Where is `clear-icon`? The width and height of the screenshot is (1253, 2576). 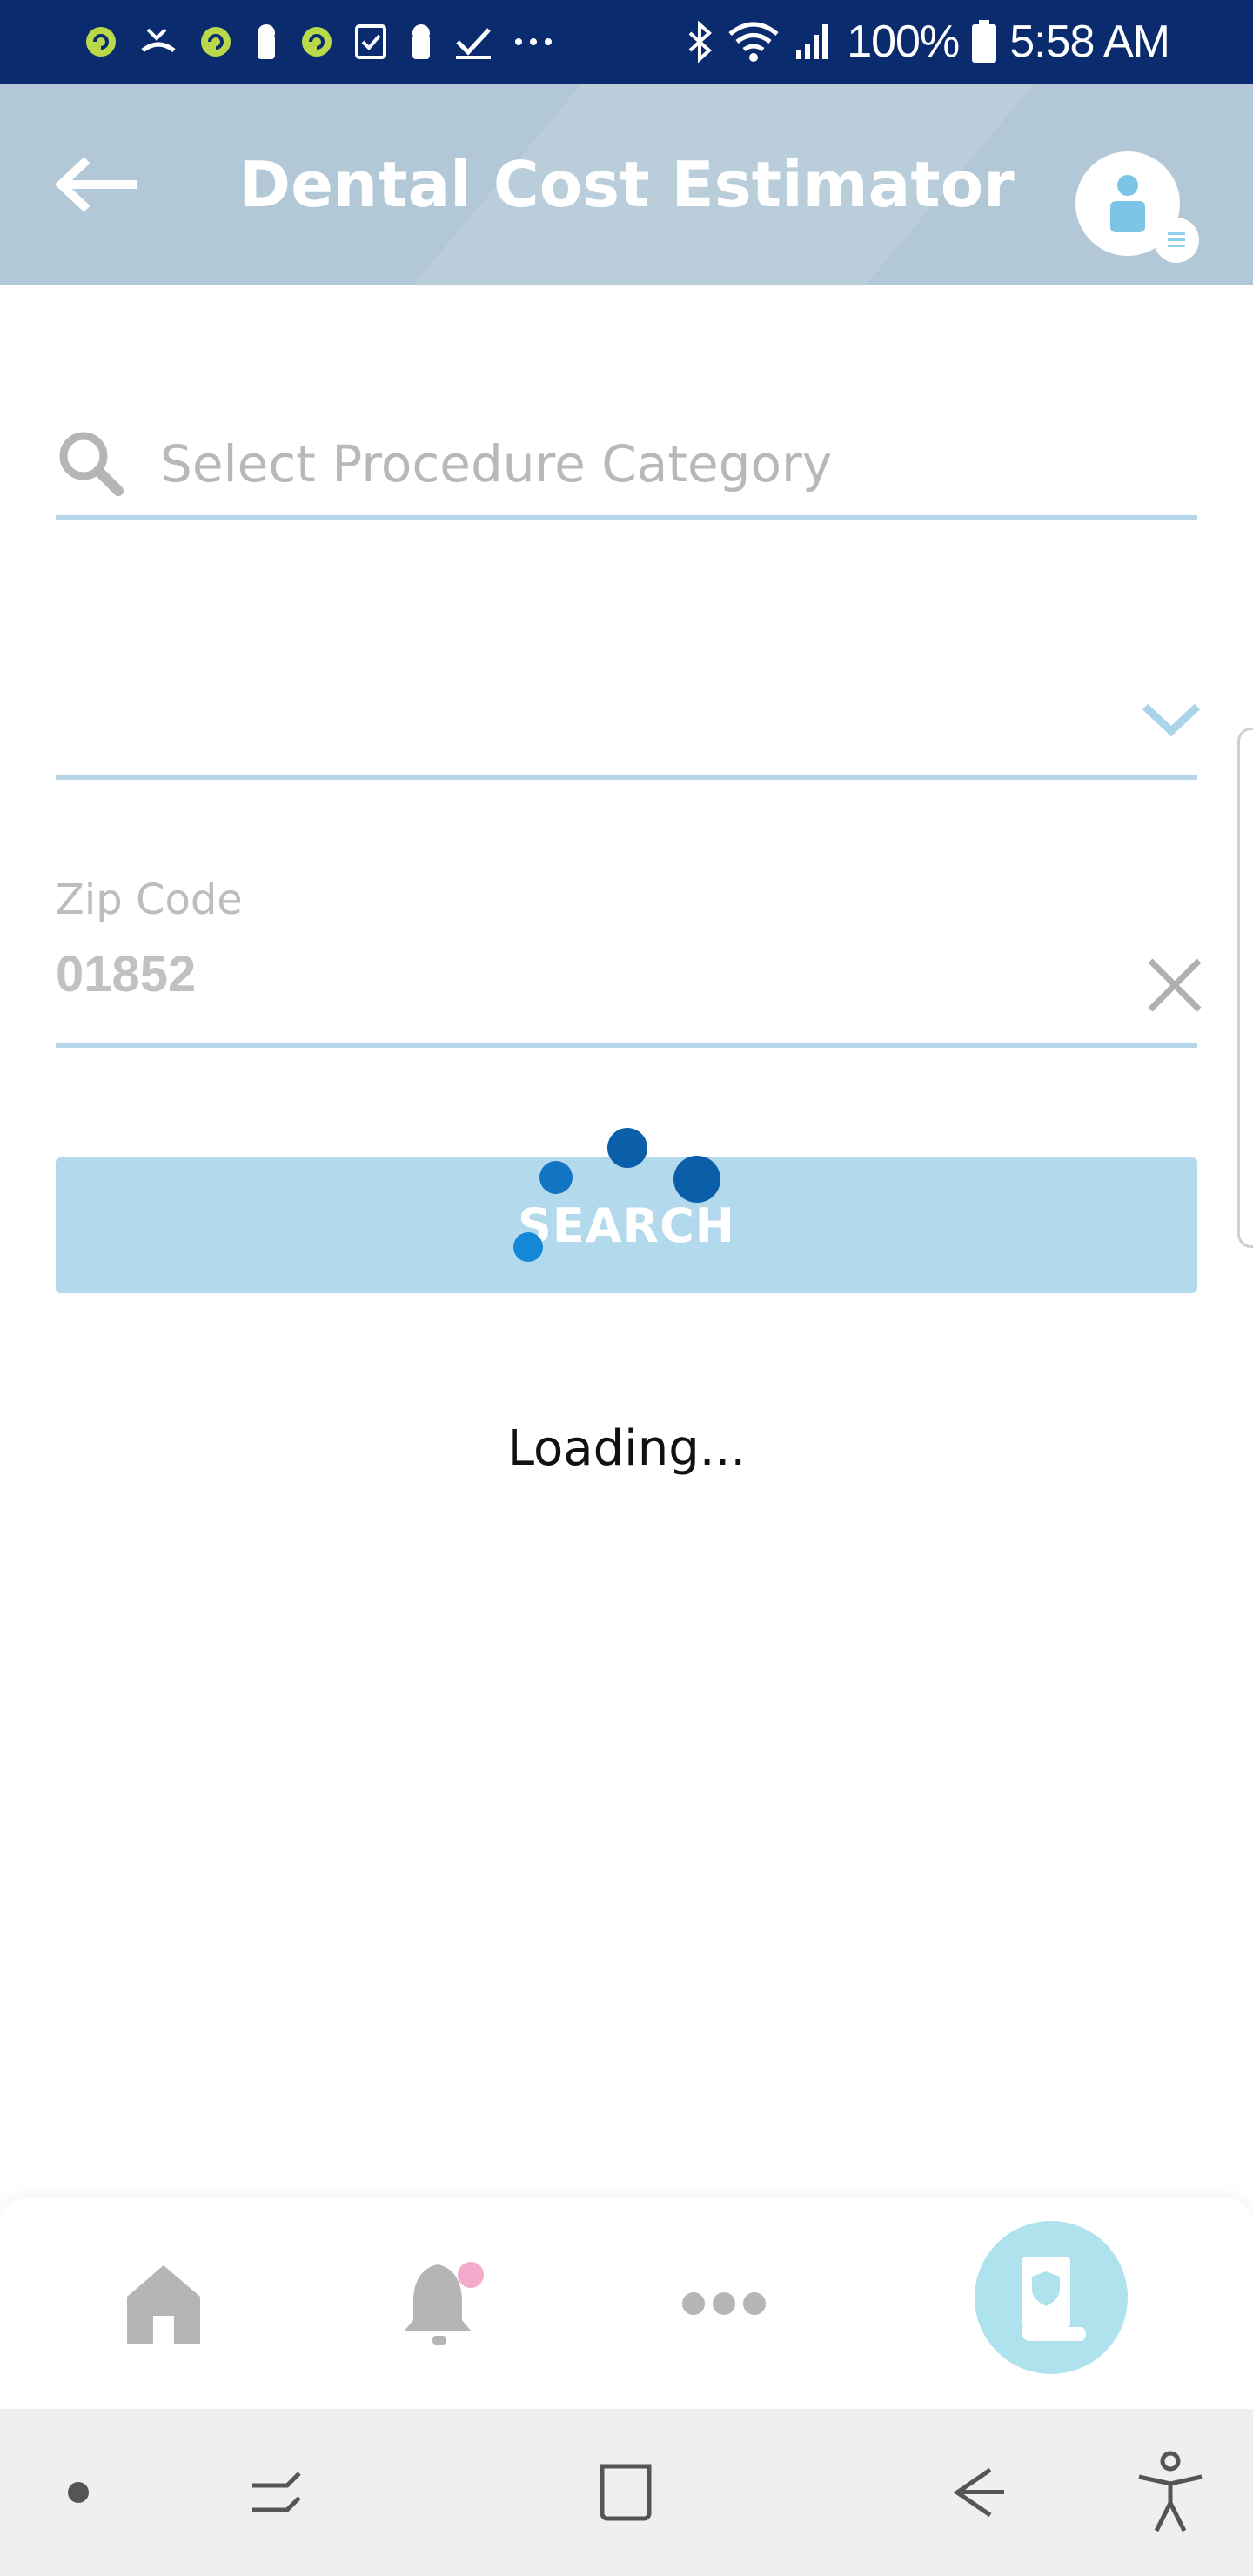
clear-icon is located at coordinates (1175, 985).